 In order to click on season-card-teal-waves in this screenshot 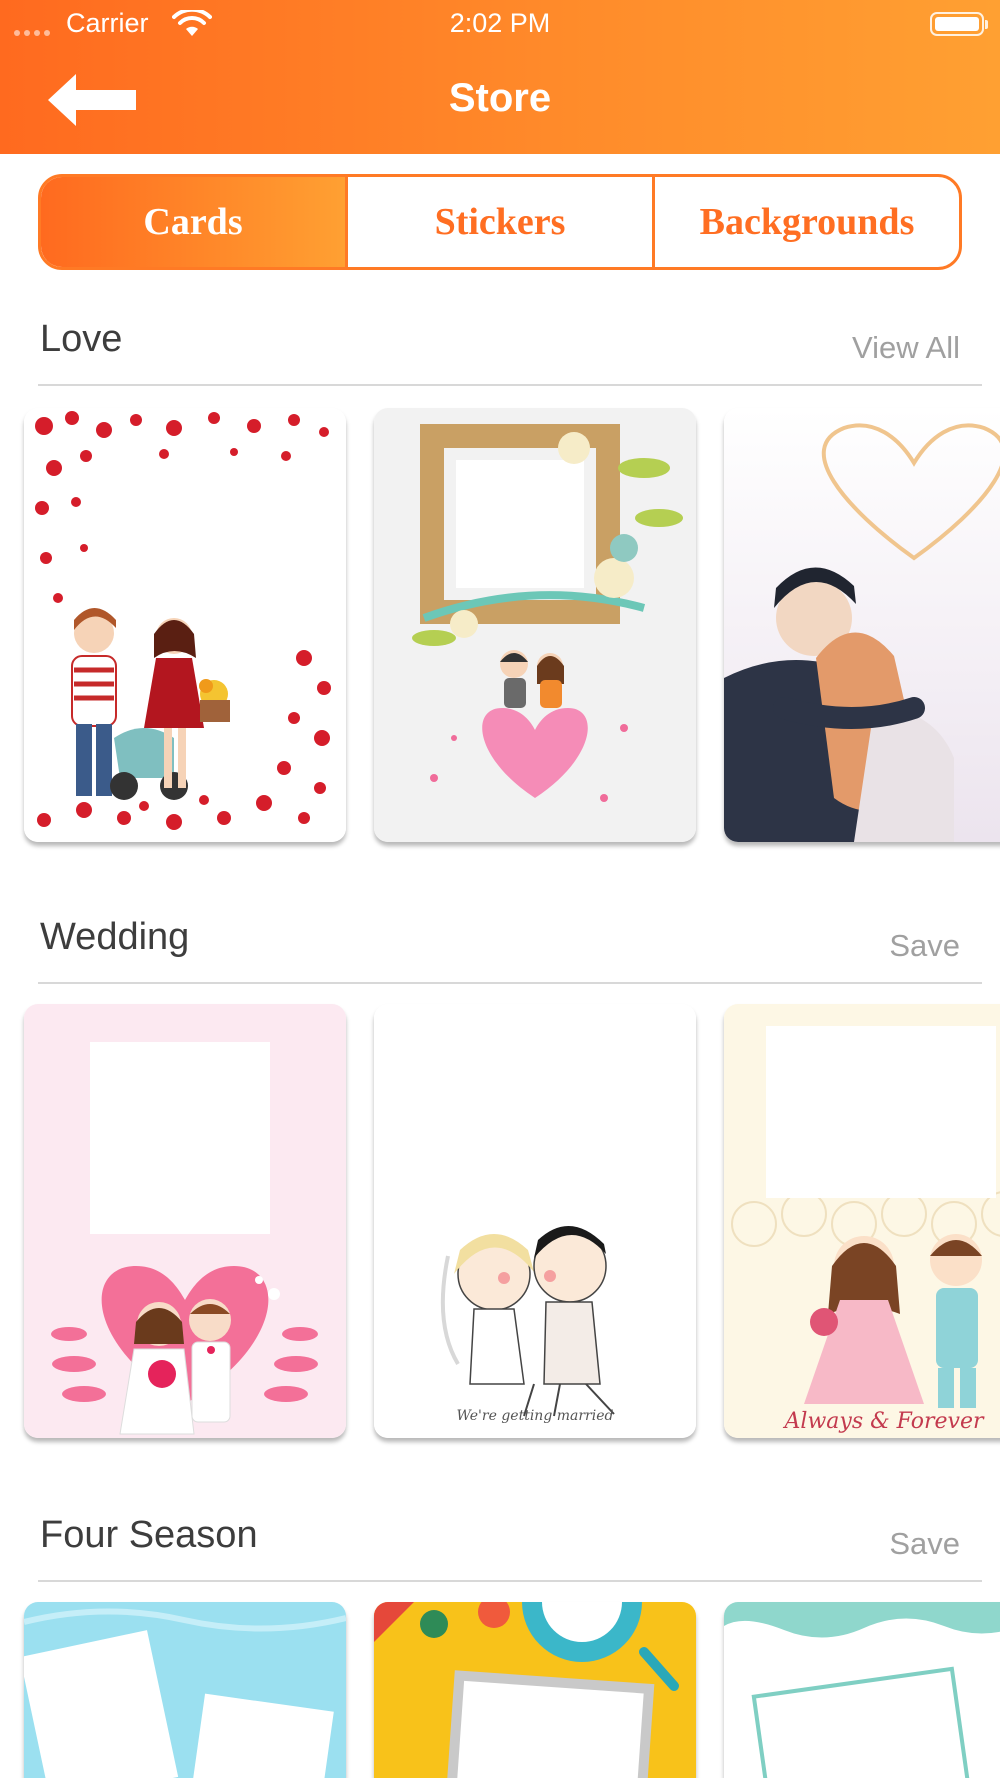, I will do `click(862, 1690)`.